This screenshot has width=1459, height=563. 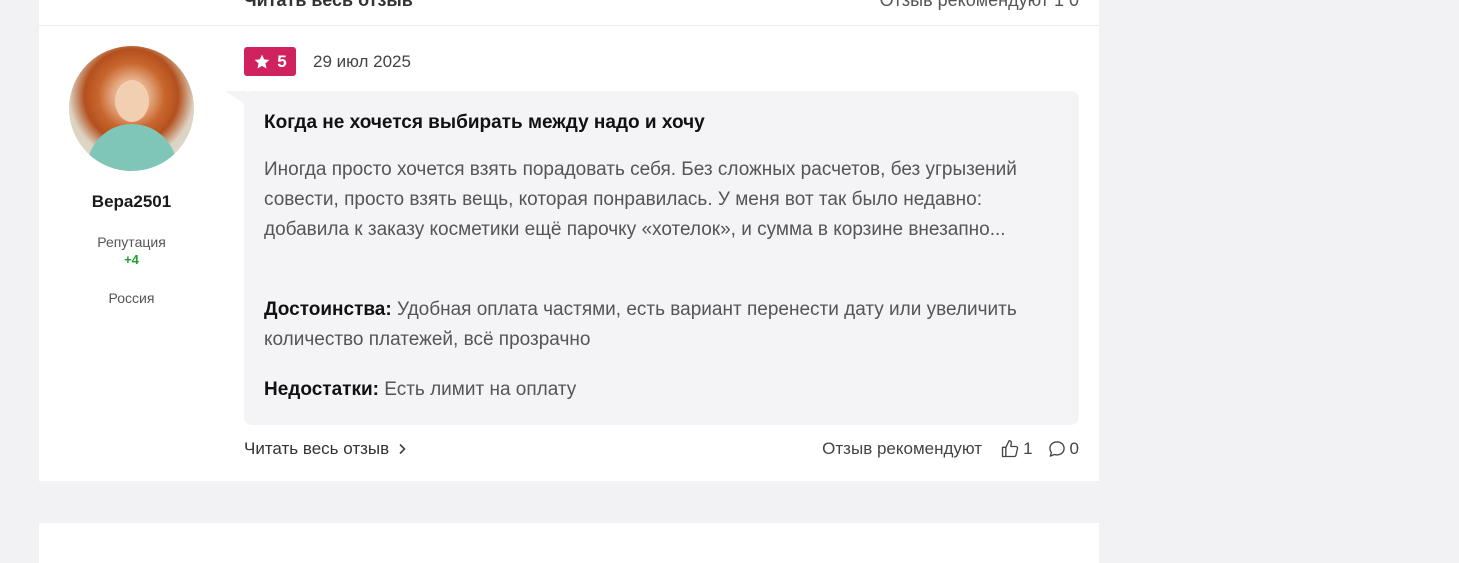 I want to click on author-country: Россия, so click(x=131, y=298).